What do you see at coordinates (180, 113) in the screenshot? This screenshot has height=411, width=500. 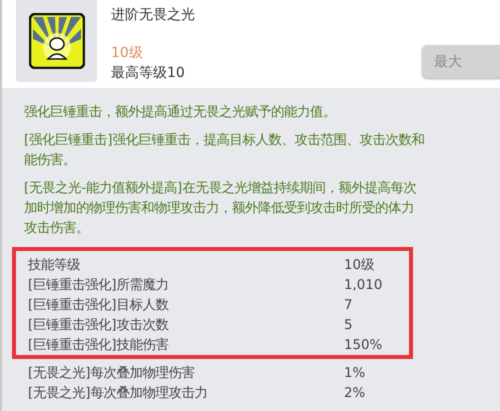 I see `description-text: 强化巨锤重击，额外提高通过无畏之光赋予的能力值。` at bounding box center [180, 113].